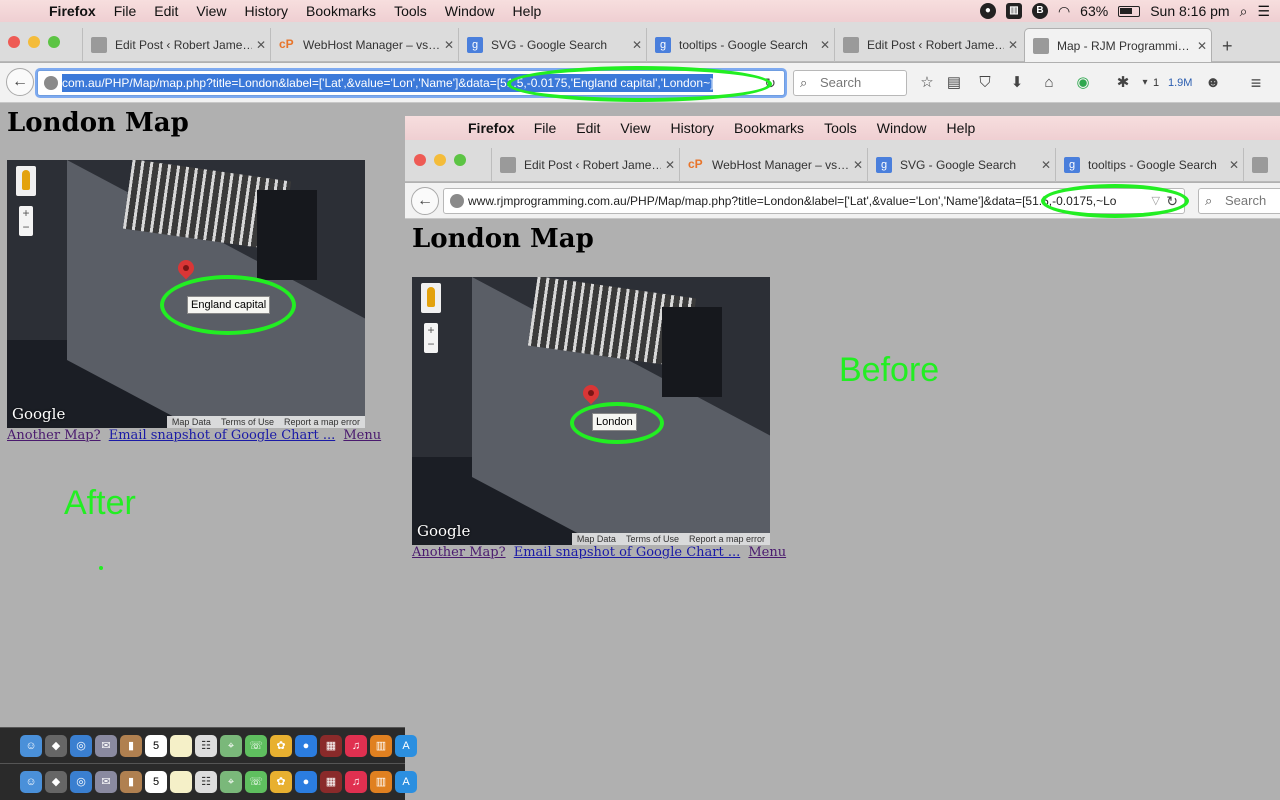 The width and height of the screenshot is (1280, 800). Describe the element at coordinates (1256, 83) in the screenshot. I see `hamburger-menu-icon: ≡` at that location.